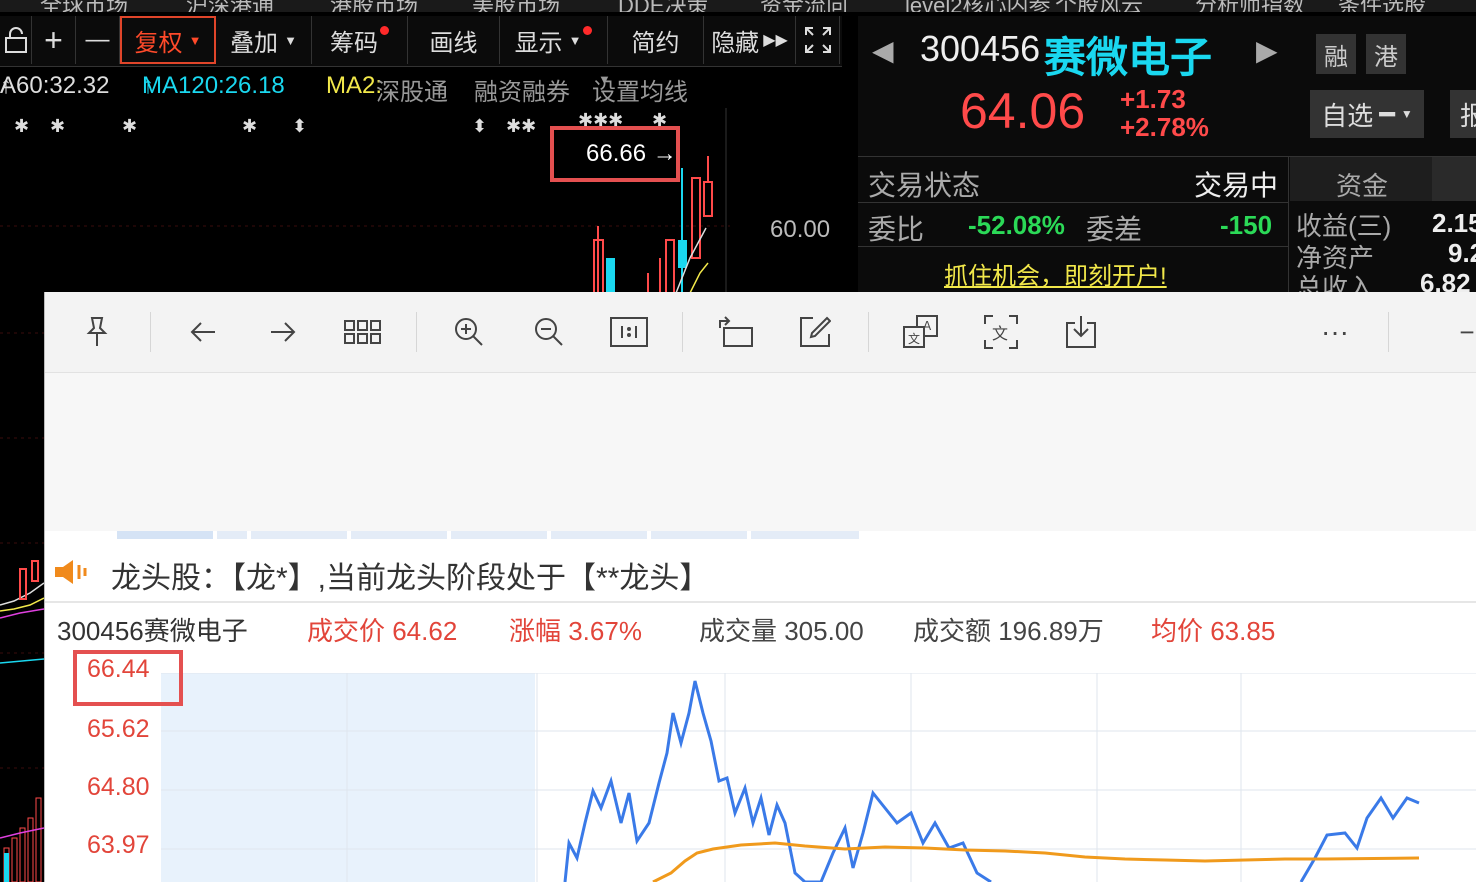  I want to click on diejia-dropdown: 叠加 ▼, so click(264, 40).